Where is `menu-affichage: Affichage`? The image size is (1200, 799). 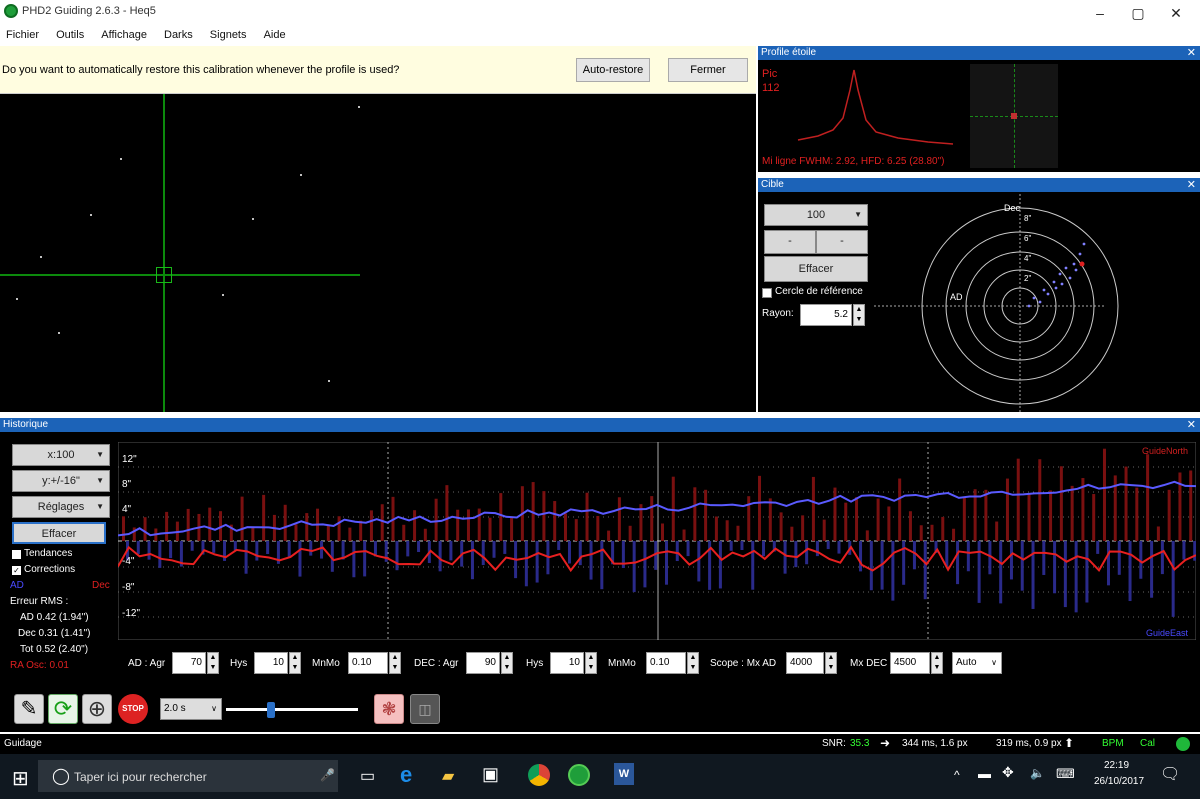 menu-affichage: Affichage is located at coordinates (124, 35).